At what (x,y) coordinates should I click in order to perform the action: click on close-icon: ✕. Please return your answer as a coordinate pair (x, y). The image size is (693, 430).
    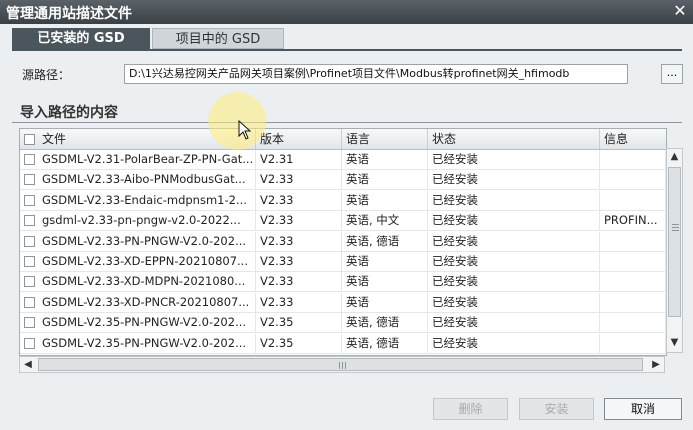
    Looking at the image, I should click on (680, 11).